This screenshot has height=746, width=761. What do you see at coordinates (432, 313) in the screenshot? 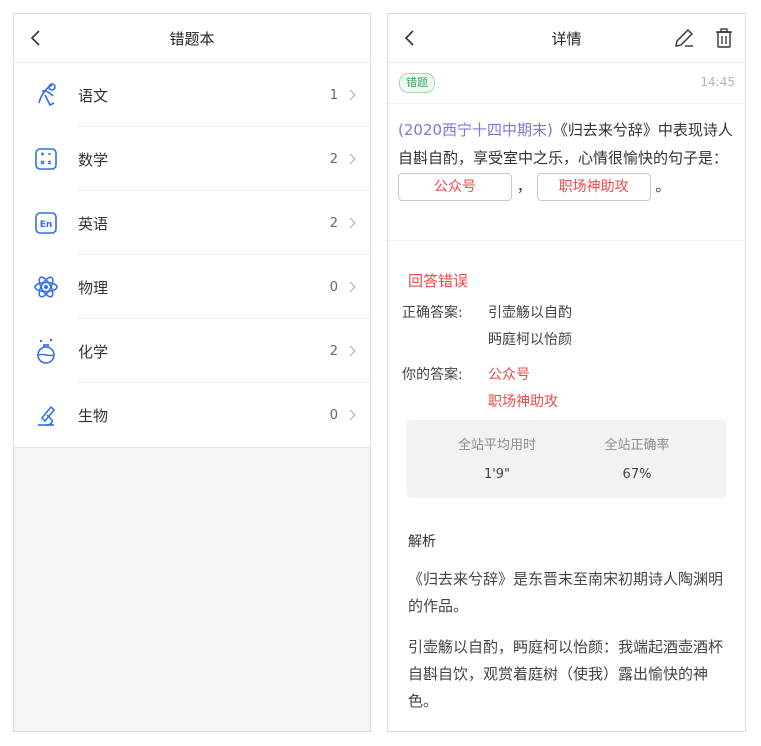
I see `correct-answer-label: 正确答案:` at bounding box center [432, 313].